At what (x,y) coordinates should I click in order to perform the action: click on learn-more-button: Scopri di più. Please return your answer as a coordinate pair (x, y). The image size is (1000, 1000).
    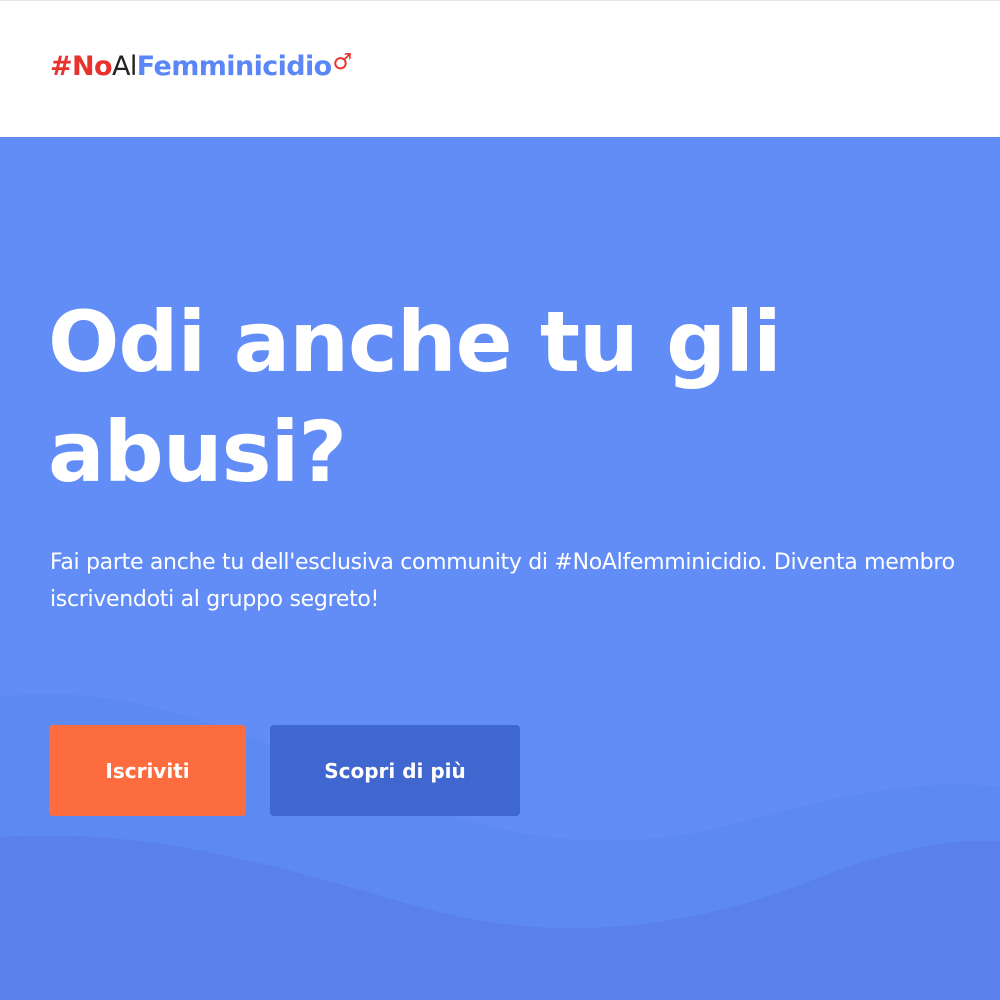
    Looking at the image, I should click on (395, 770).